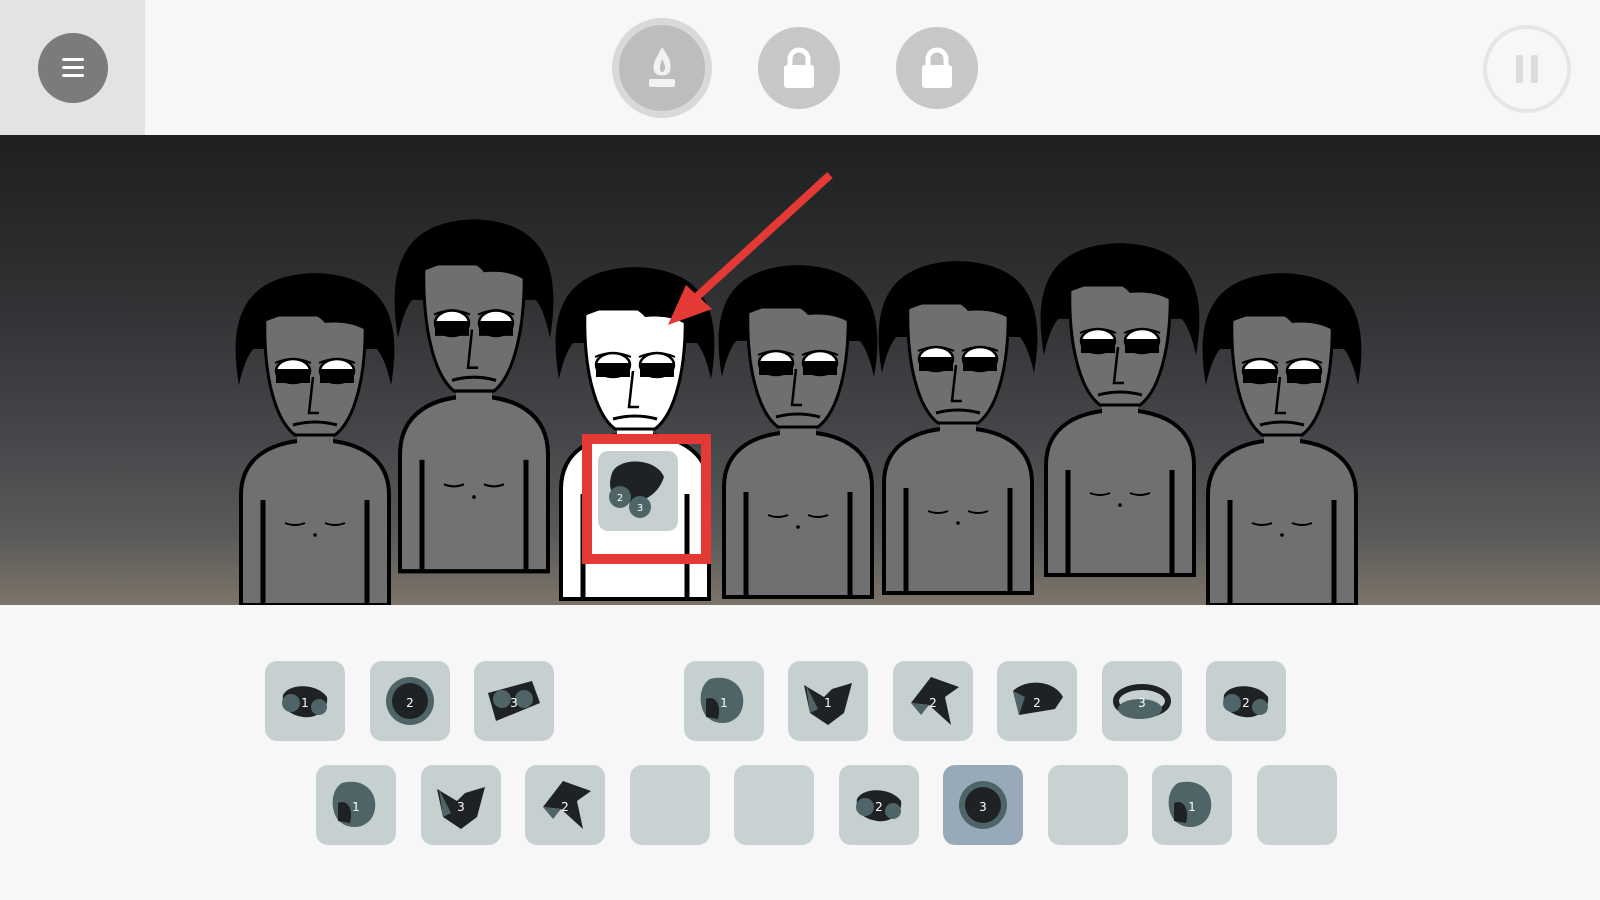 The height and width of the screenshot is (900, 1600). I want to click on melody-icon-1: 1, so click(828, 704).